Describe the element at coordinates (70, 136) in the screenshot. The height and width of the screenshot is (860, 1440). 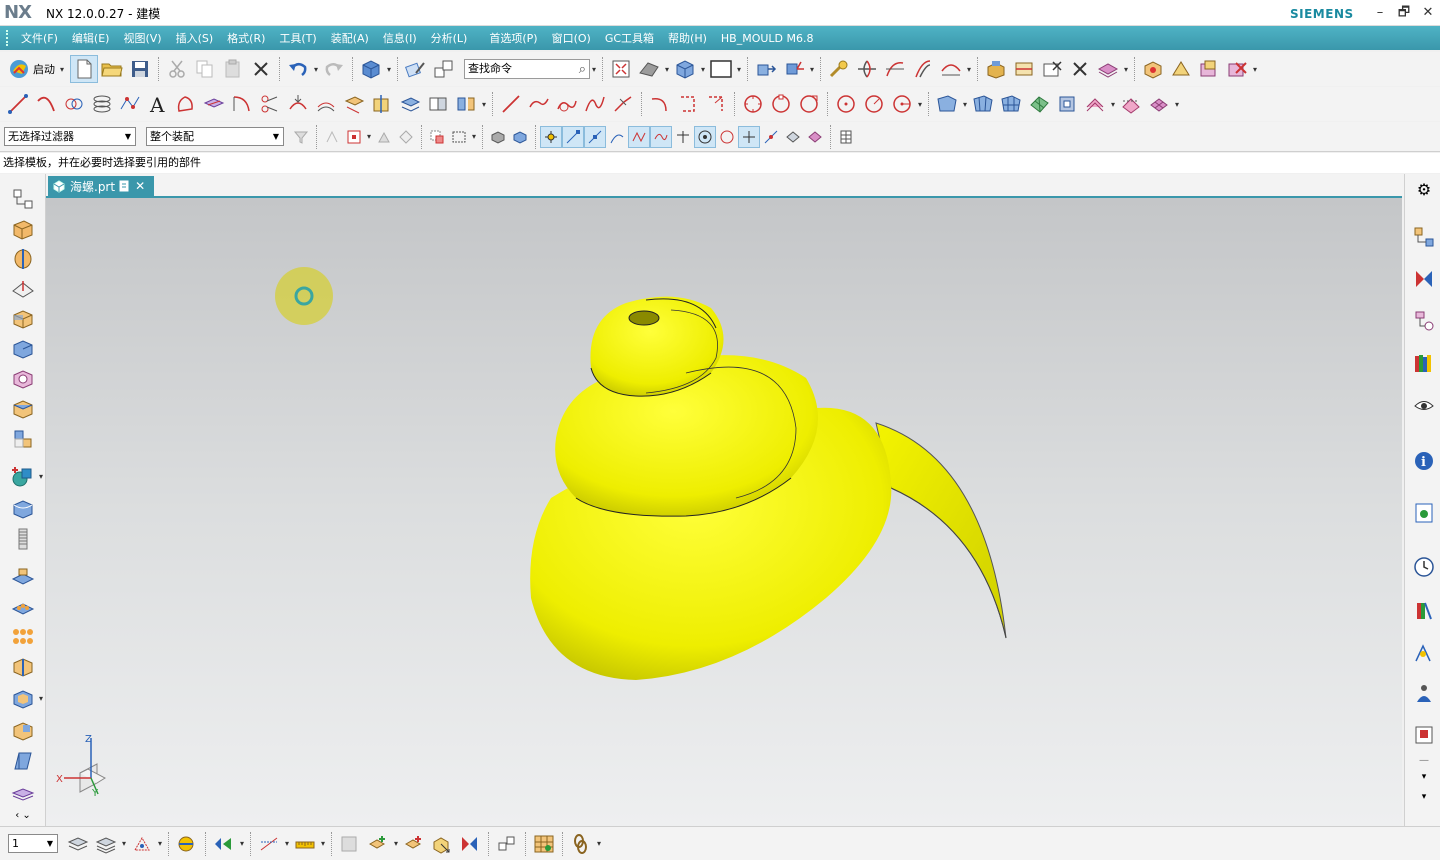
I see `type-filter-select: 无选择过滤器 ▼` at that location.